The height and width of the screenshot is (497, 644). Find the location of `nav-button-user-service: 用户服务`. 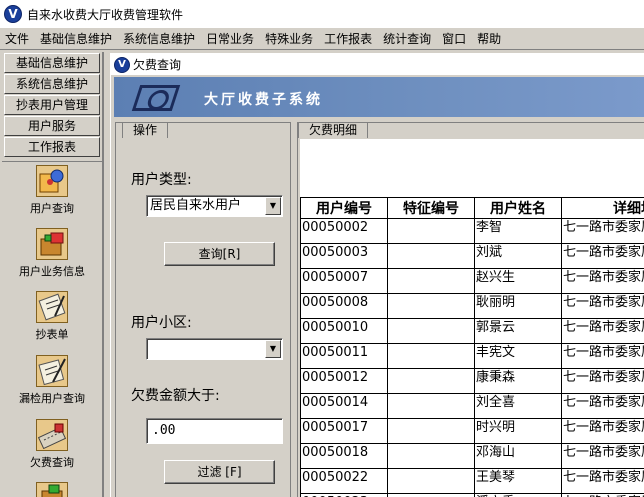

nav-button-user-service: 用户服务 is located at coordinates (52, 126).